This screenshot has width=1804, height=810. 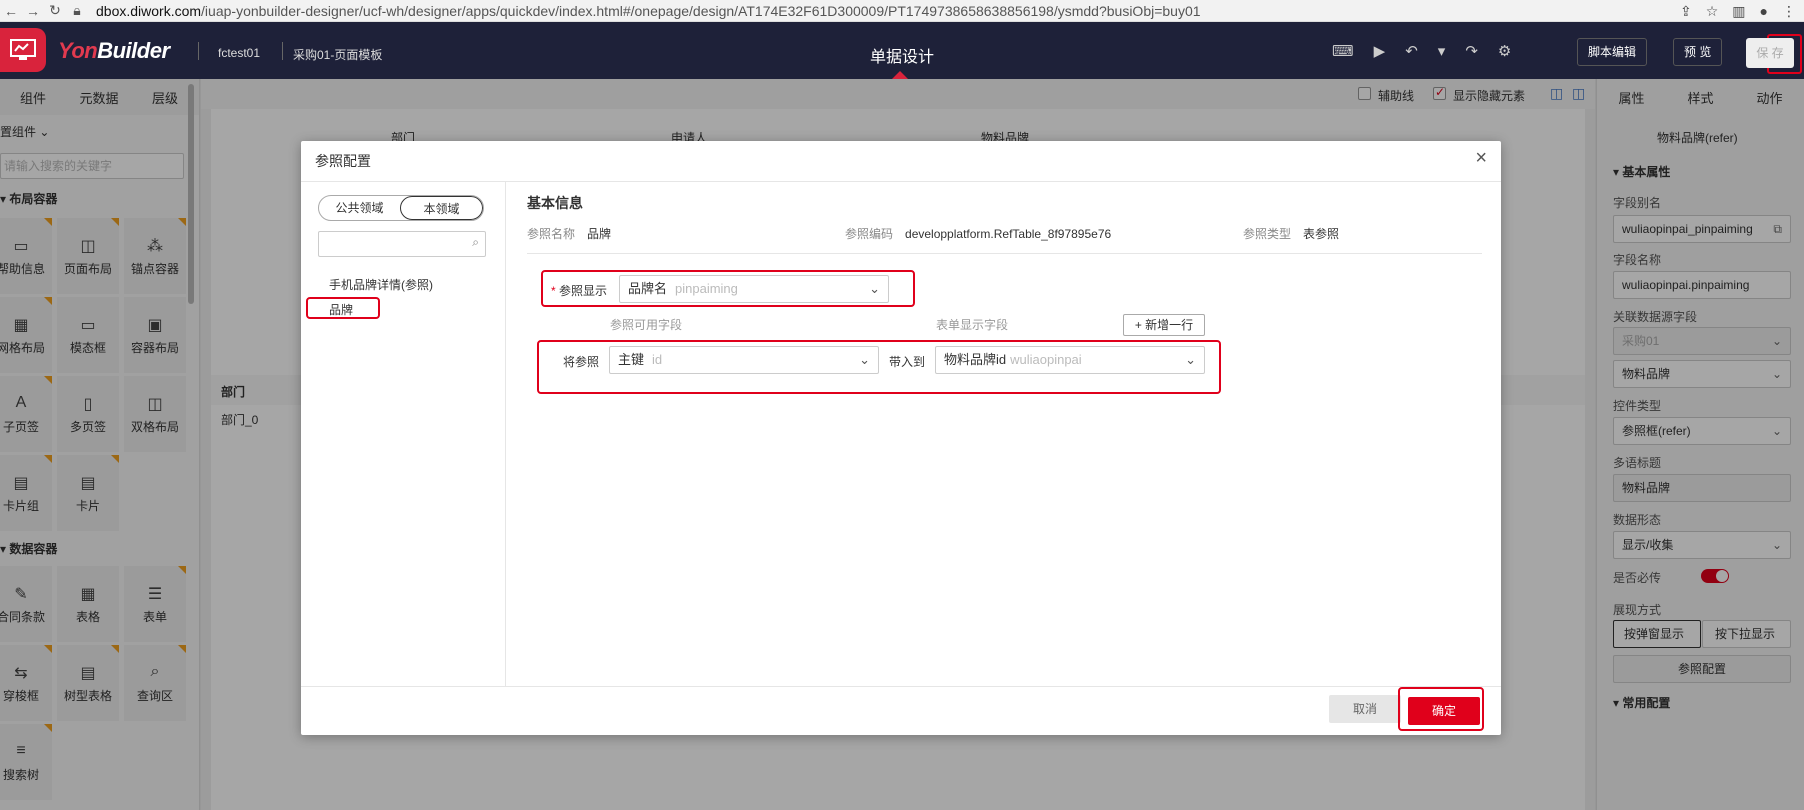 What do you see at coordinates (1686, 11) in the screenshot?
I see `share-icon: ⇪` at bounding box center [1686, 11].